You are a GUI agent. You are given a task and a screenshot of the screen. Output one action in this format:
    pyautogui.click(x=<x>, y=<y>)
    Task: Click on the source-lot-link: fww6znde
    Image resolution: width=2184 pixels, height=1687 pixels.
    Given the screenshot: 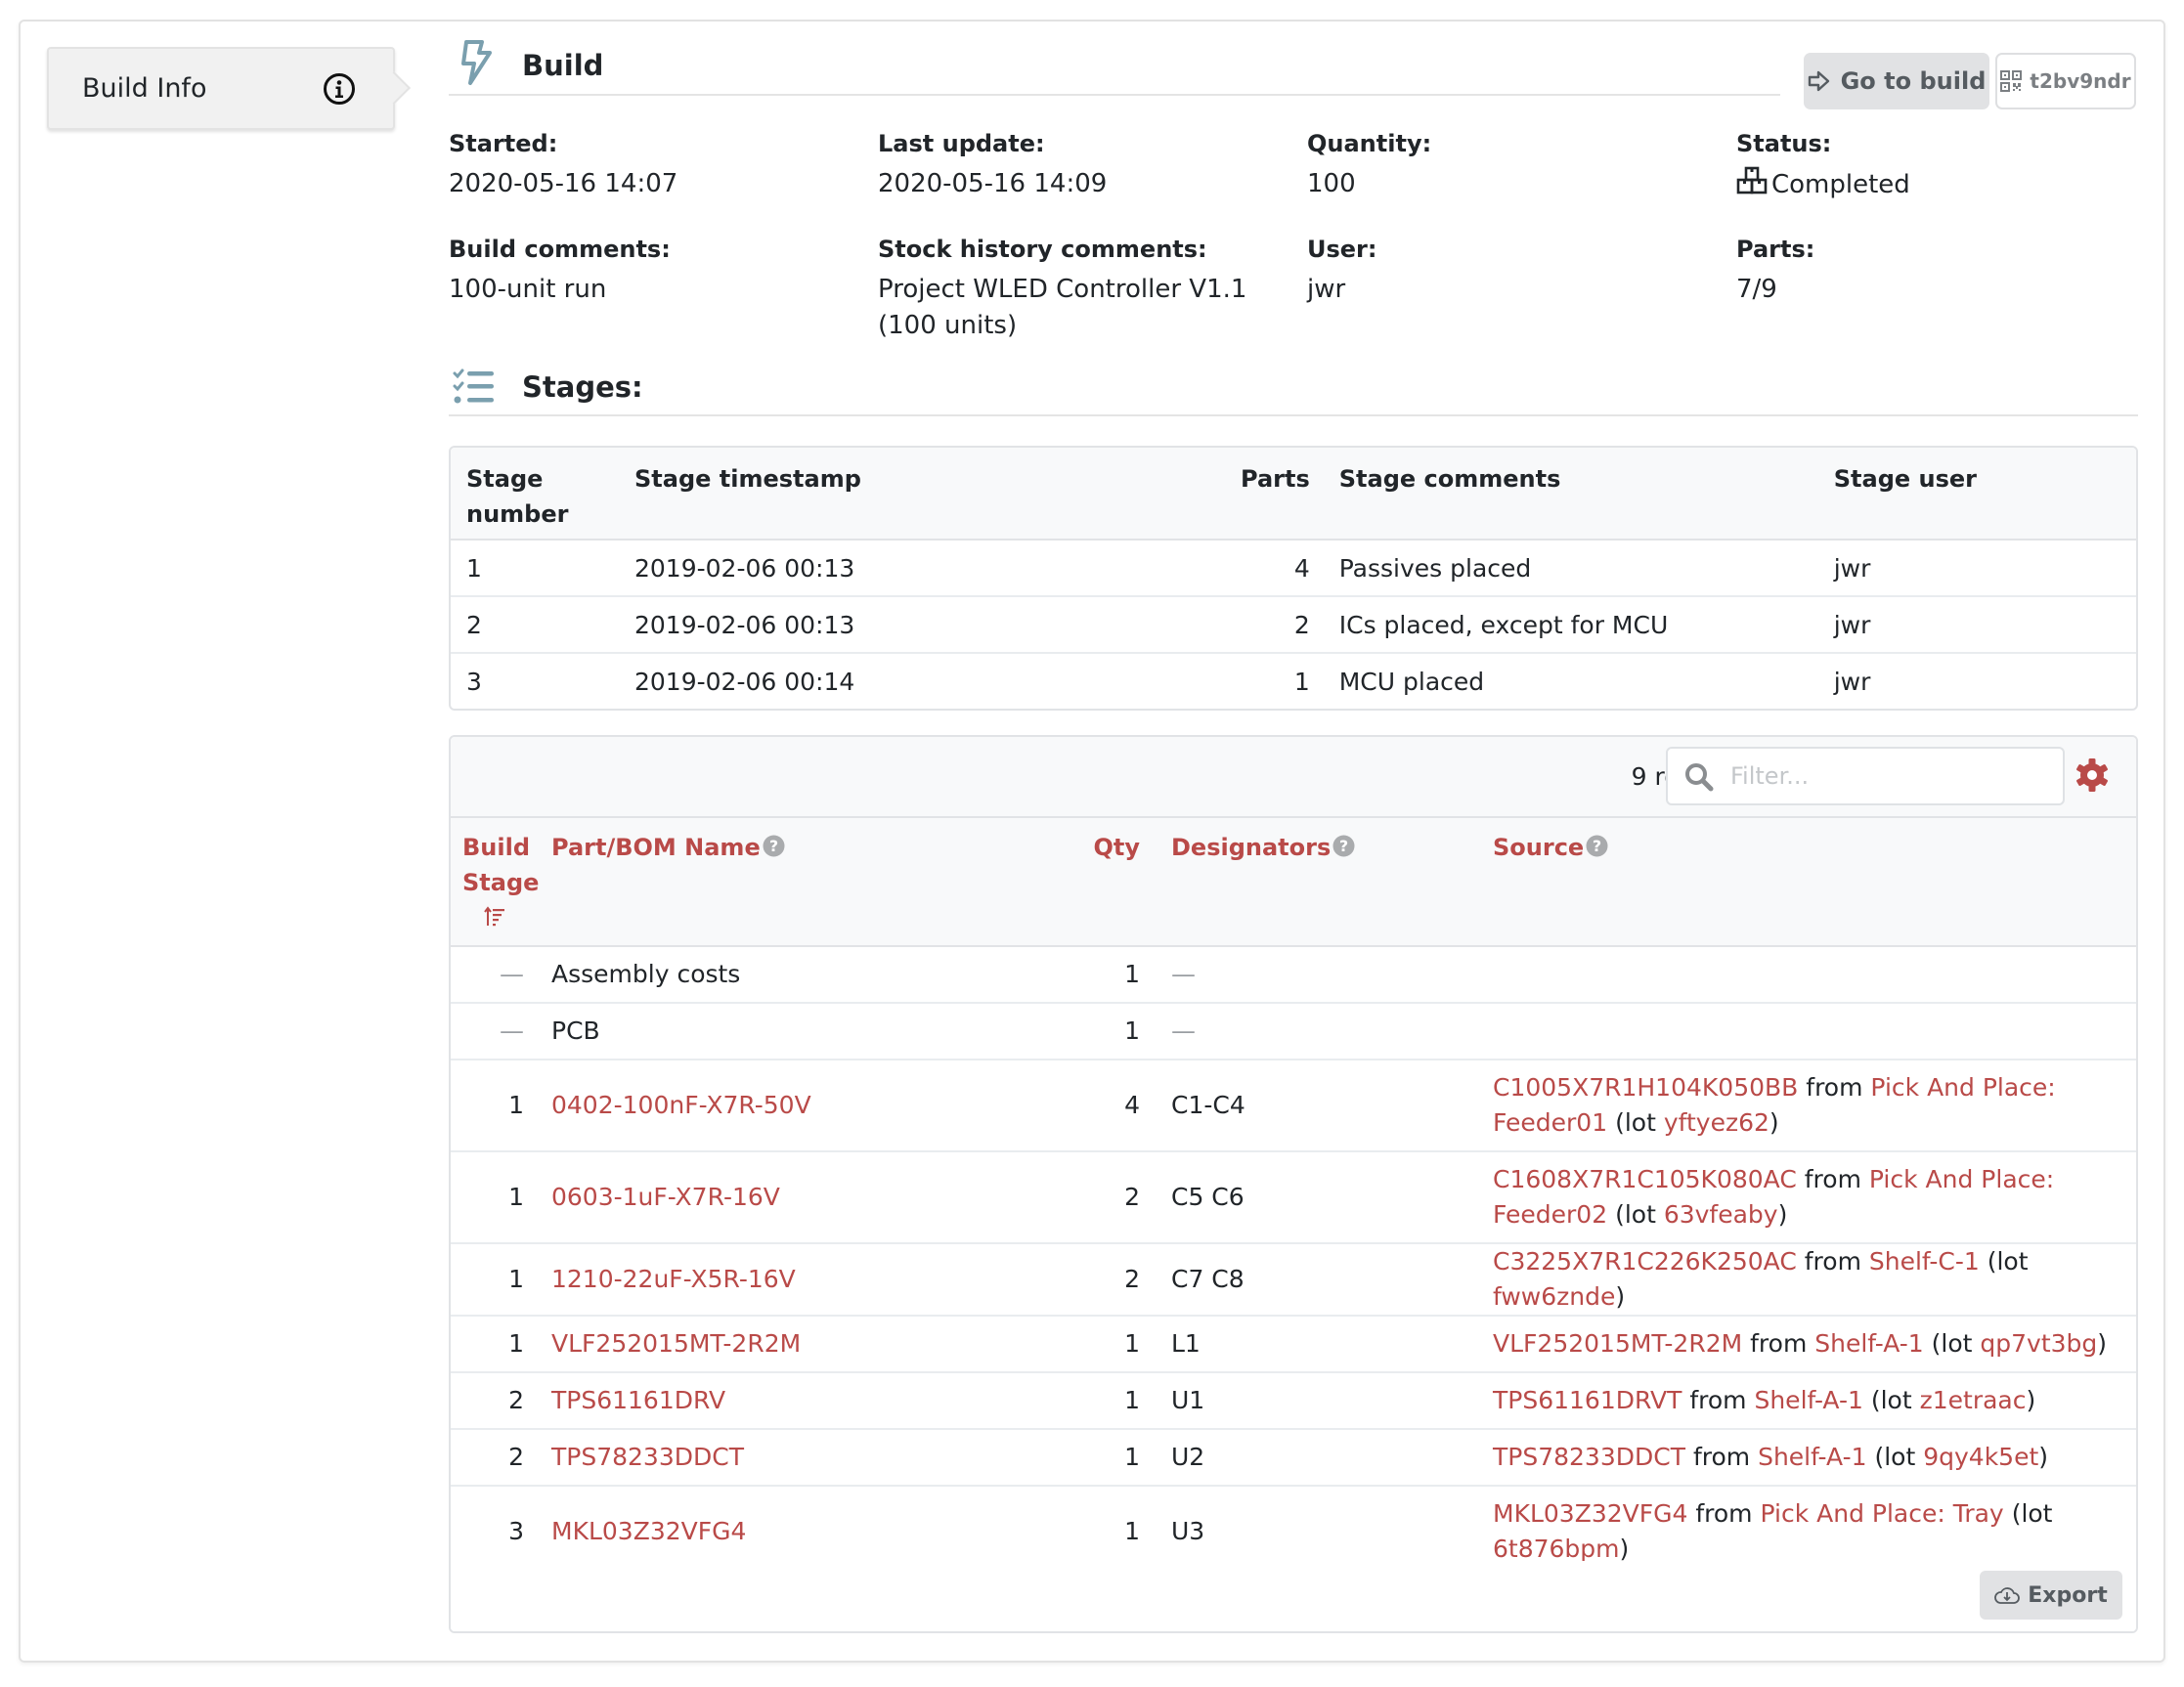 What is the action you would take?
    pyautogui.click(x=1554, y=1296)
    